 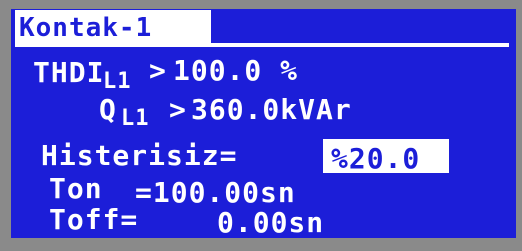 What do you see at coordinates (376, 158) in the screenshot?
I see `hysteresis-value: %20.0` at bounding box center [376, 158].